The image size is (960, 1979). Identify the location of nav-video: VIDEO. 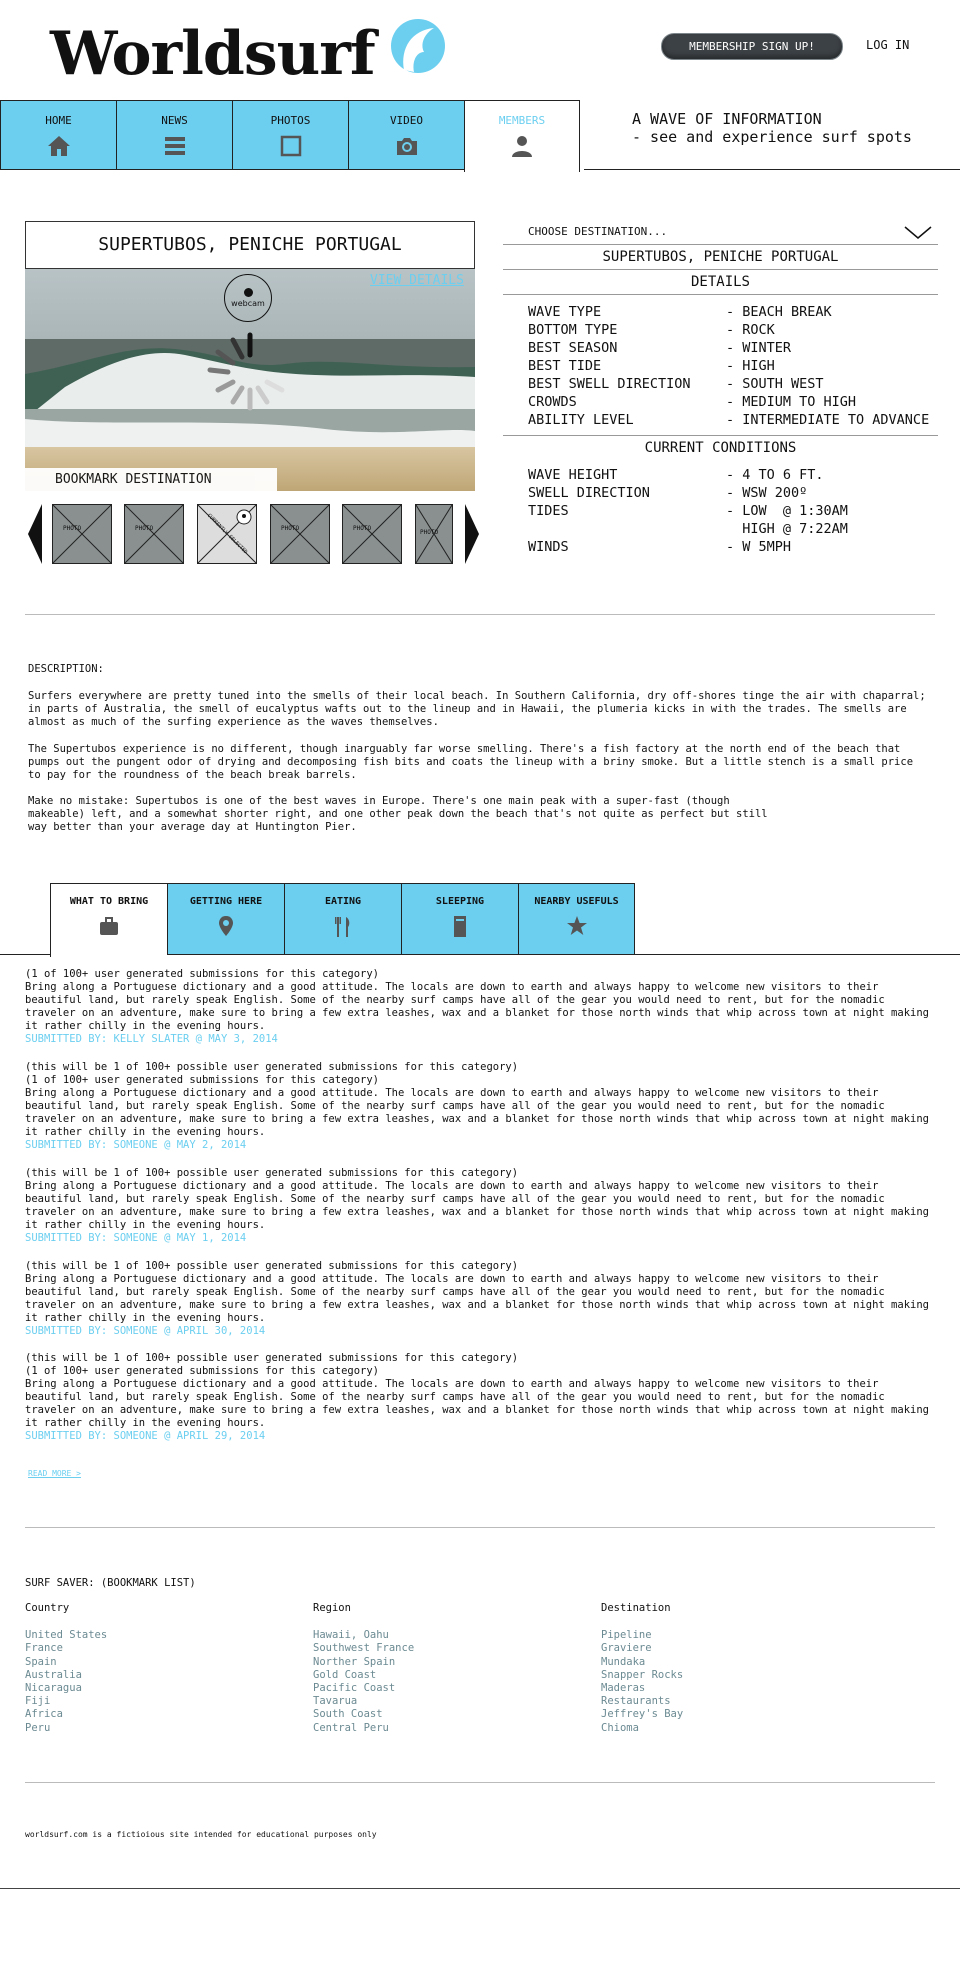
(406, 135).